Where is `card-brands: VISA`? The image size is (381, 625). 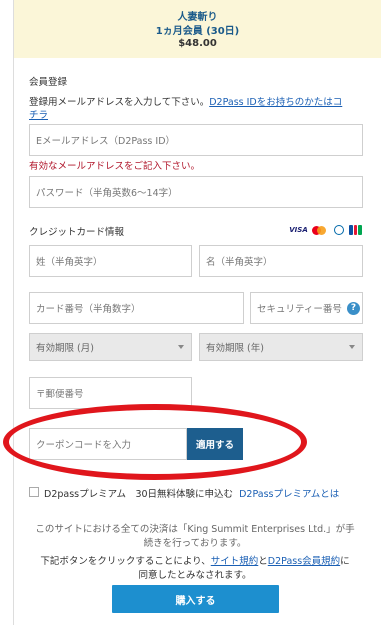
card-brands: VISA is located at coordinates (326, 230).